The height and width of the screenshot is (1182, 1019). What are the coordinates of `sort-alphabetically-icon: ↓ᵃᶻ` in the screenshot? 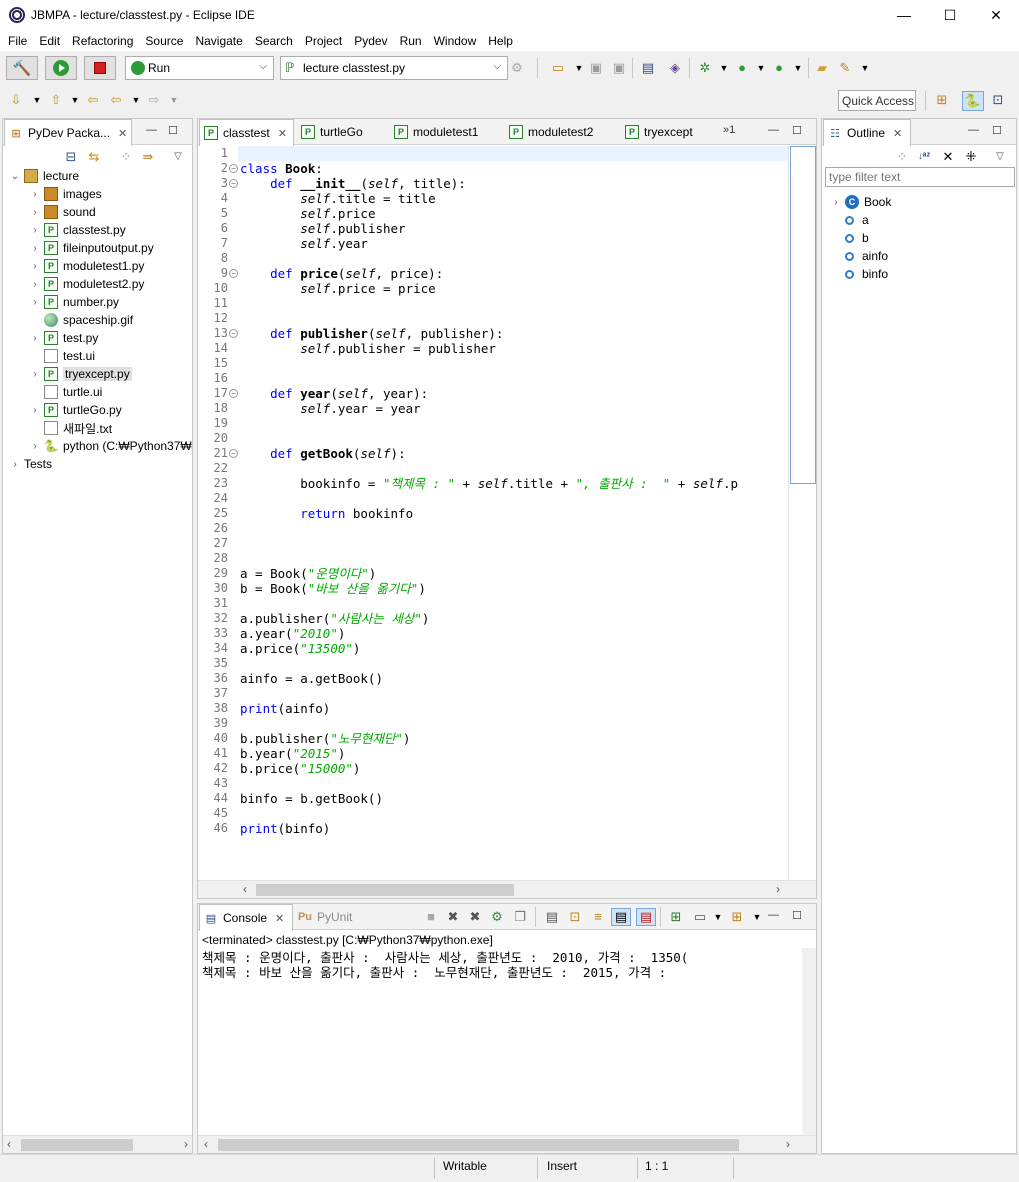 It's located at (924, 157).